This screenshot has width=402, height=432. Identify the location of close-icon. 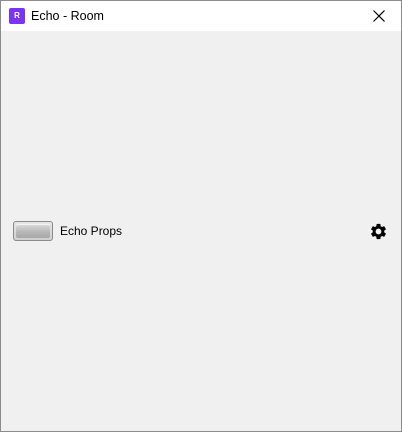
(379, 16).